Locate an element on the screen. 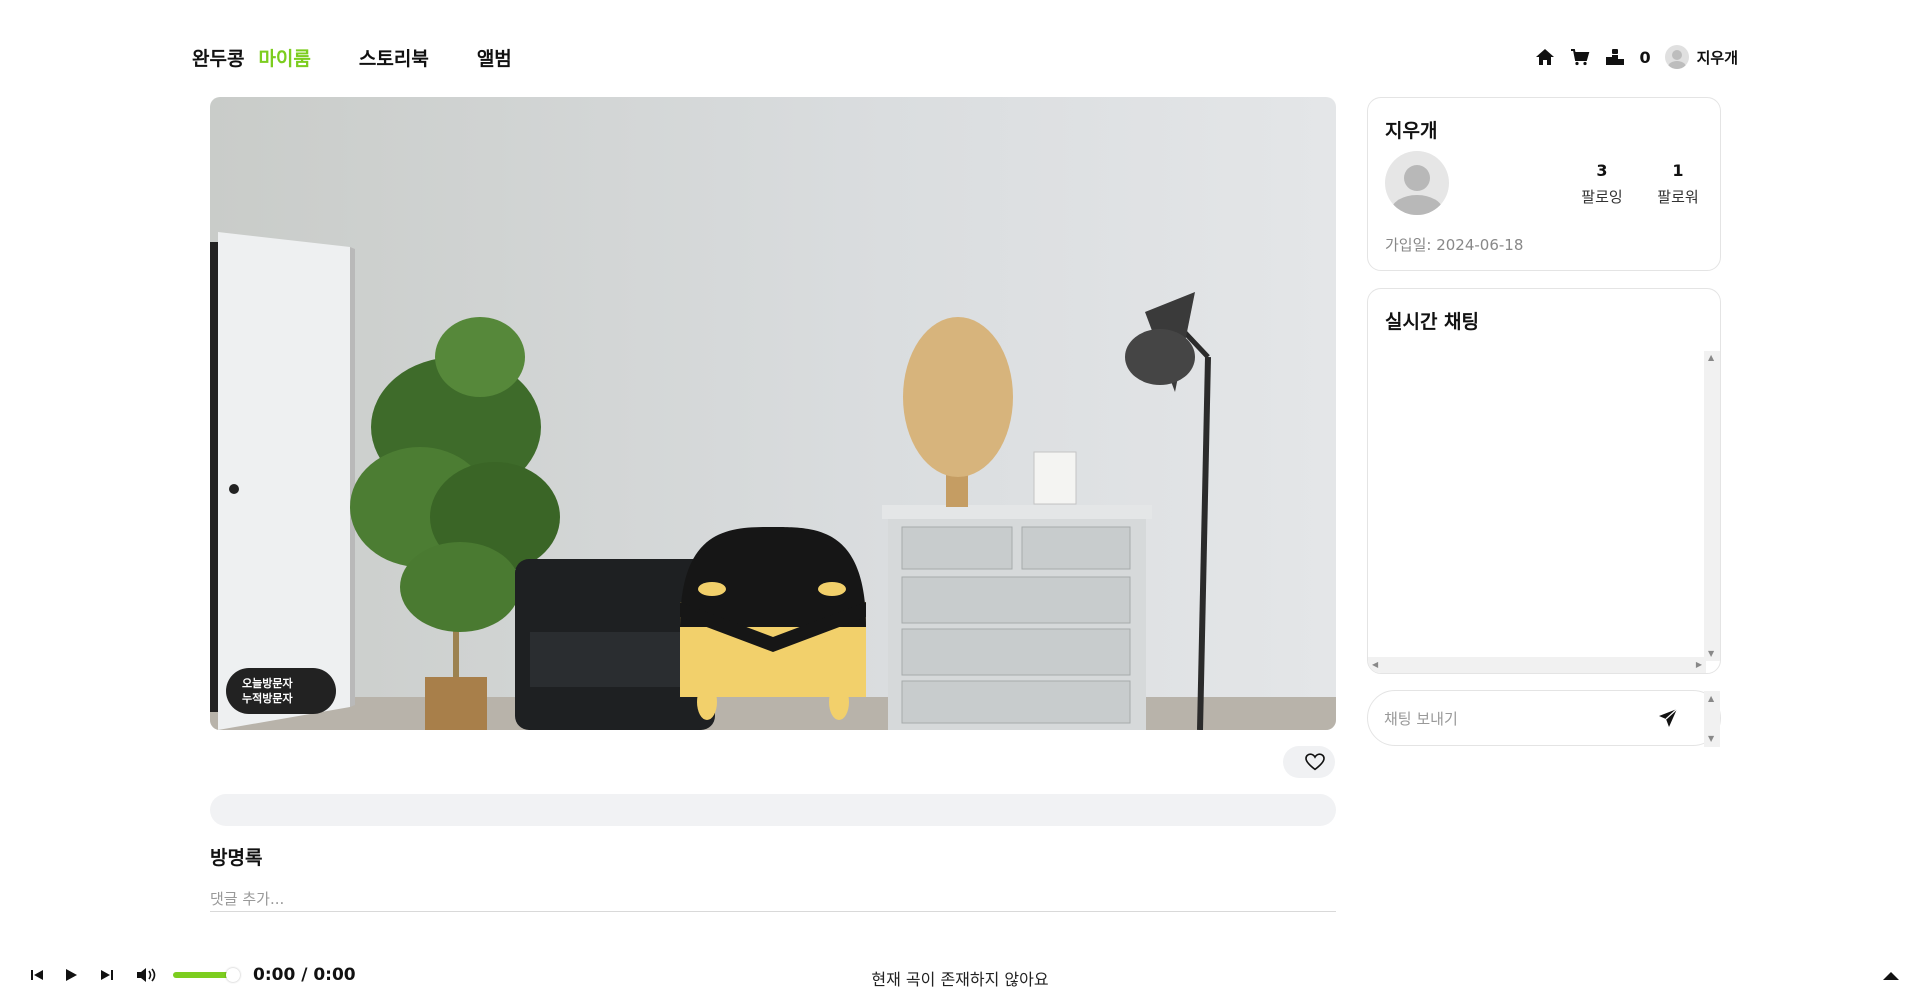  profile-avatar is located at coordinates (1417, 183).